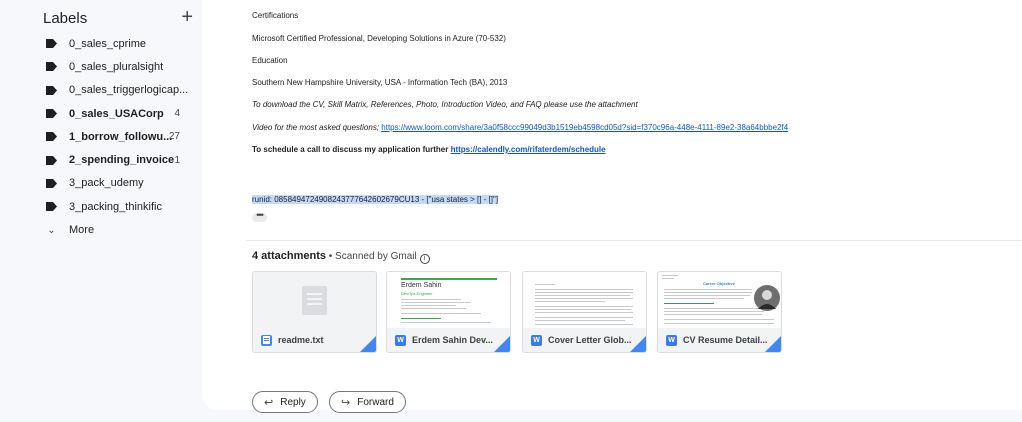 The height and width of the screenshot is (422, 1022). What do you see at coordinates (270, 60) in the screenshot?
I see `education-heading: Education` at bounding box center [270, 60].